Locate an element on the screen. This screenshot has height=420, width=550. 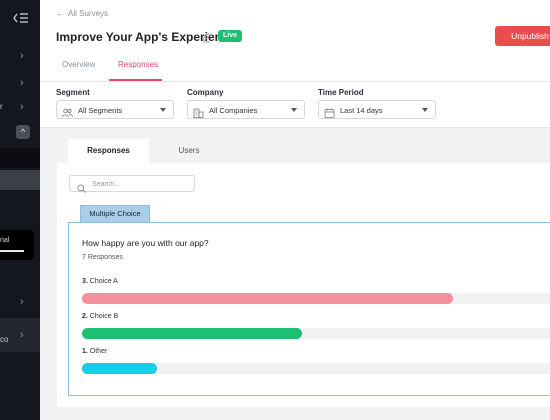
arrow-left-icon: ← is located at coordinates (60, 13).